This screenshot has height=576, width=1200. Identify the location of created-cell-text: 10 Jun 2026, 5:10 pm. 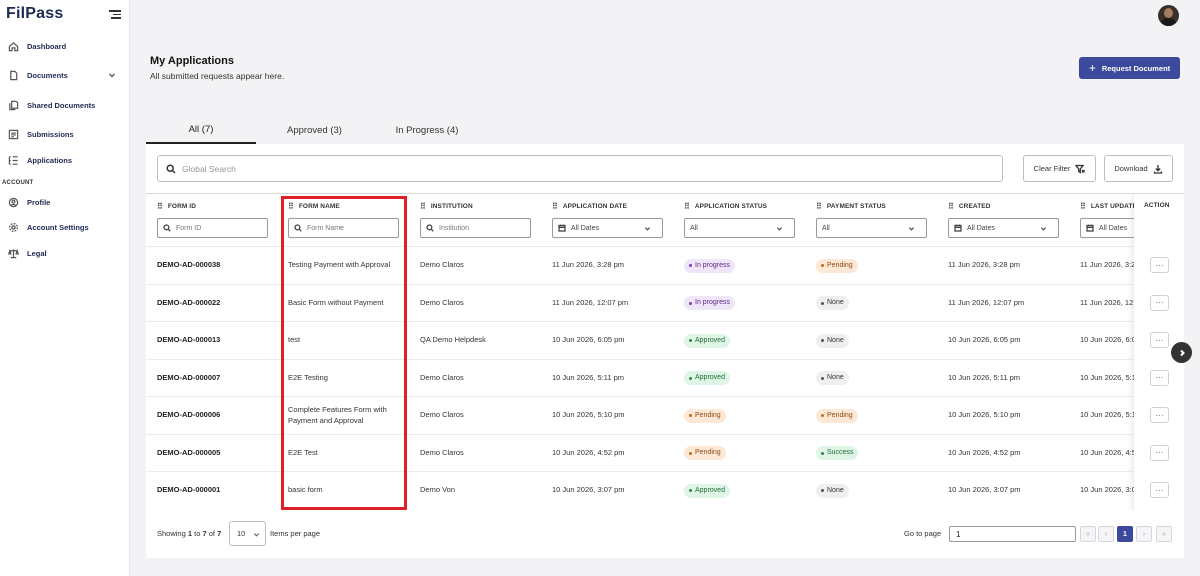
(984, 415).